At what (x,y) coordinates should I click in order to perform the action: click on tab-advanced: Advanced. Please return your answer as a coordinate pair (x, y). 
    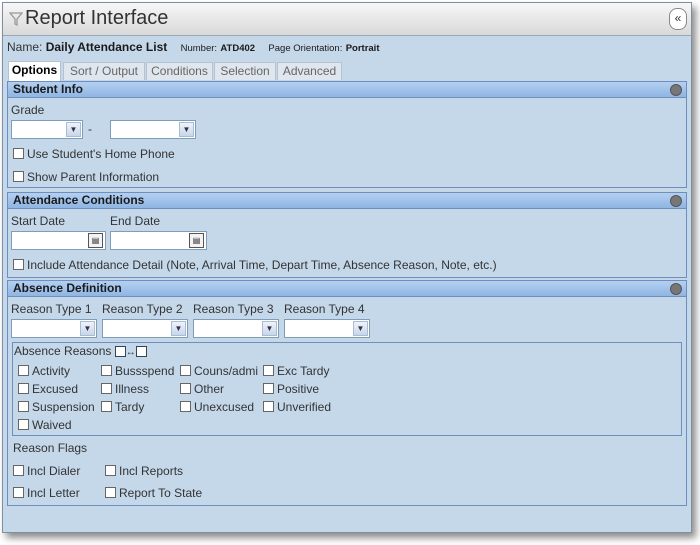
    Looking at the image, I should click on (309, 71).